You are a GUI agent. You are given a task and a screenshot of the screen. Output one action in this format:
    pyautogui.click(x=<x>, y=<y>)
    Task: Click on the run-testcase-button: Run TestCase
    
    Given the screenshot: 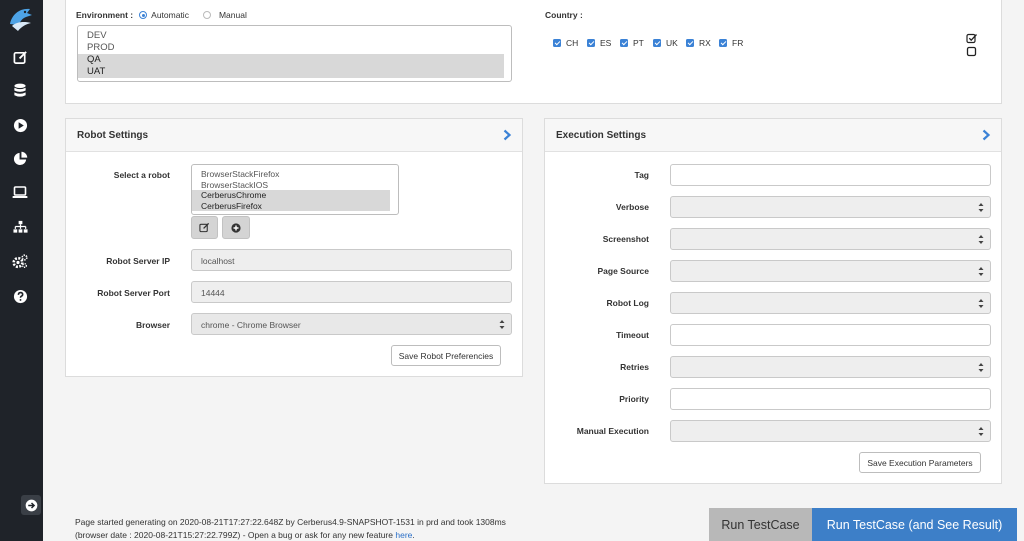 What is the action you would take?
    pyautogui.click(x=760, y=524)
    